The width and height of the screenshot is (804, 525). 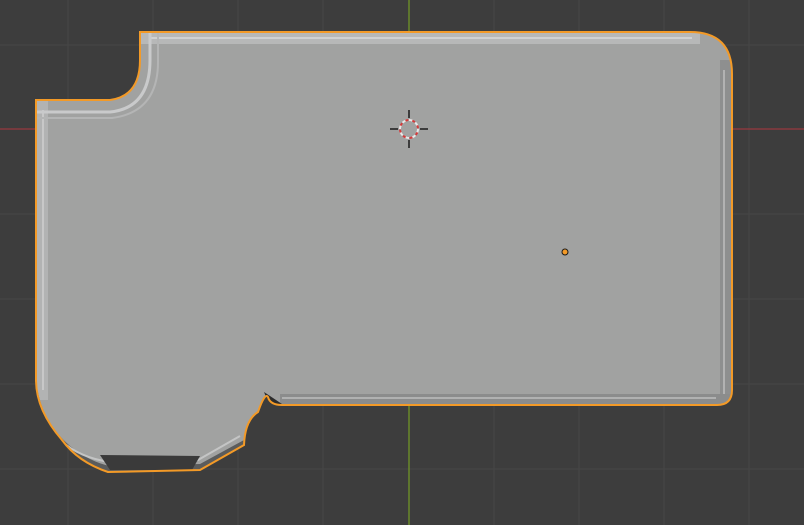 What do you see at coordinates (565, 252) in the screenshot?
I see `object-origin-icon` at bounding box center [565, 252].